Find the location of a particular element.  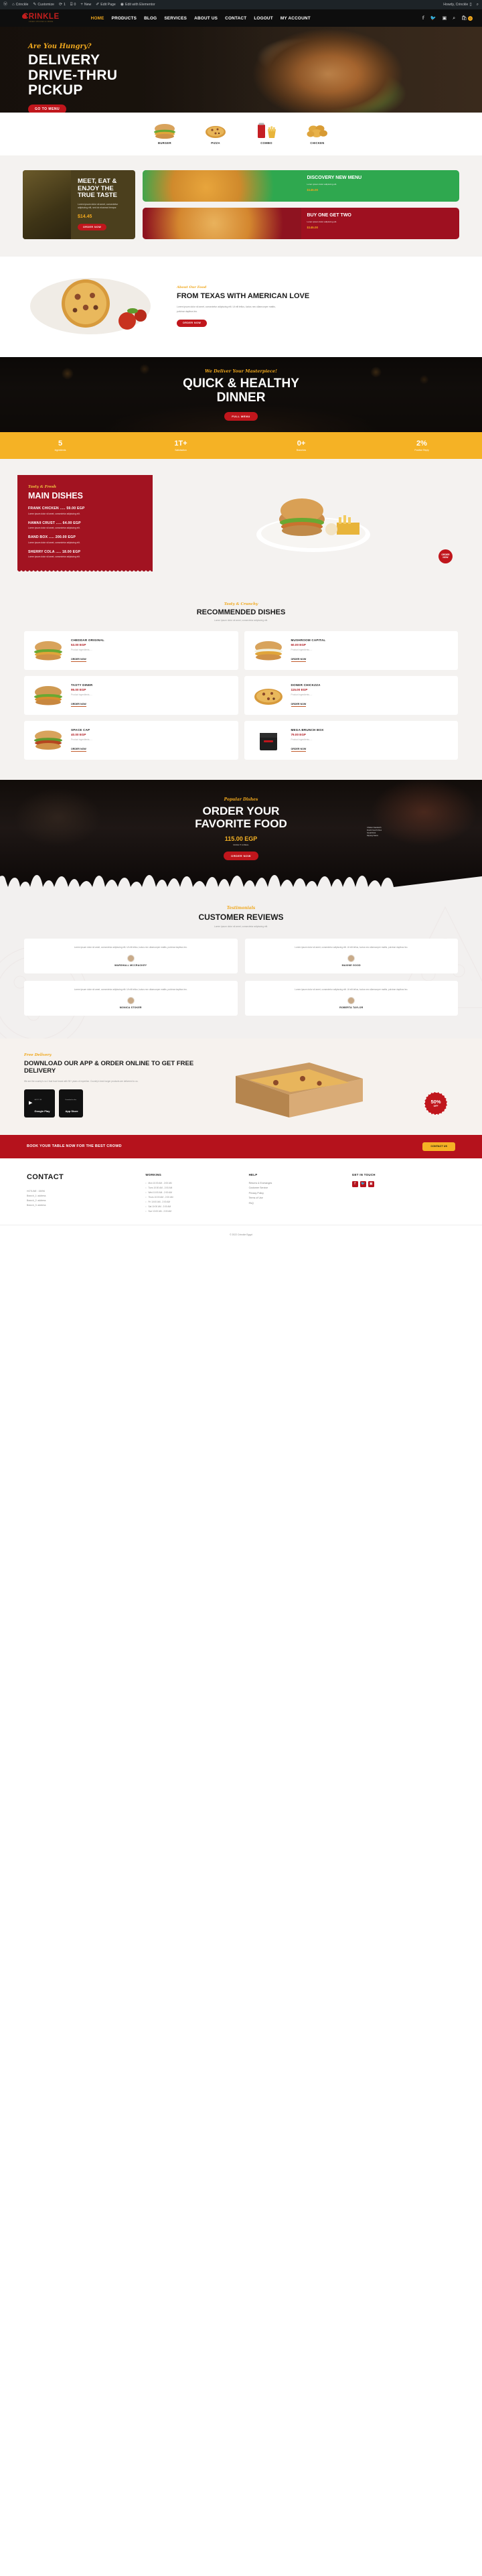

working-hours-text: Sat 10:00 AM - 2:00 AM is located at coordinates (159, 1207).